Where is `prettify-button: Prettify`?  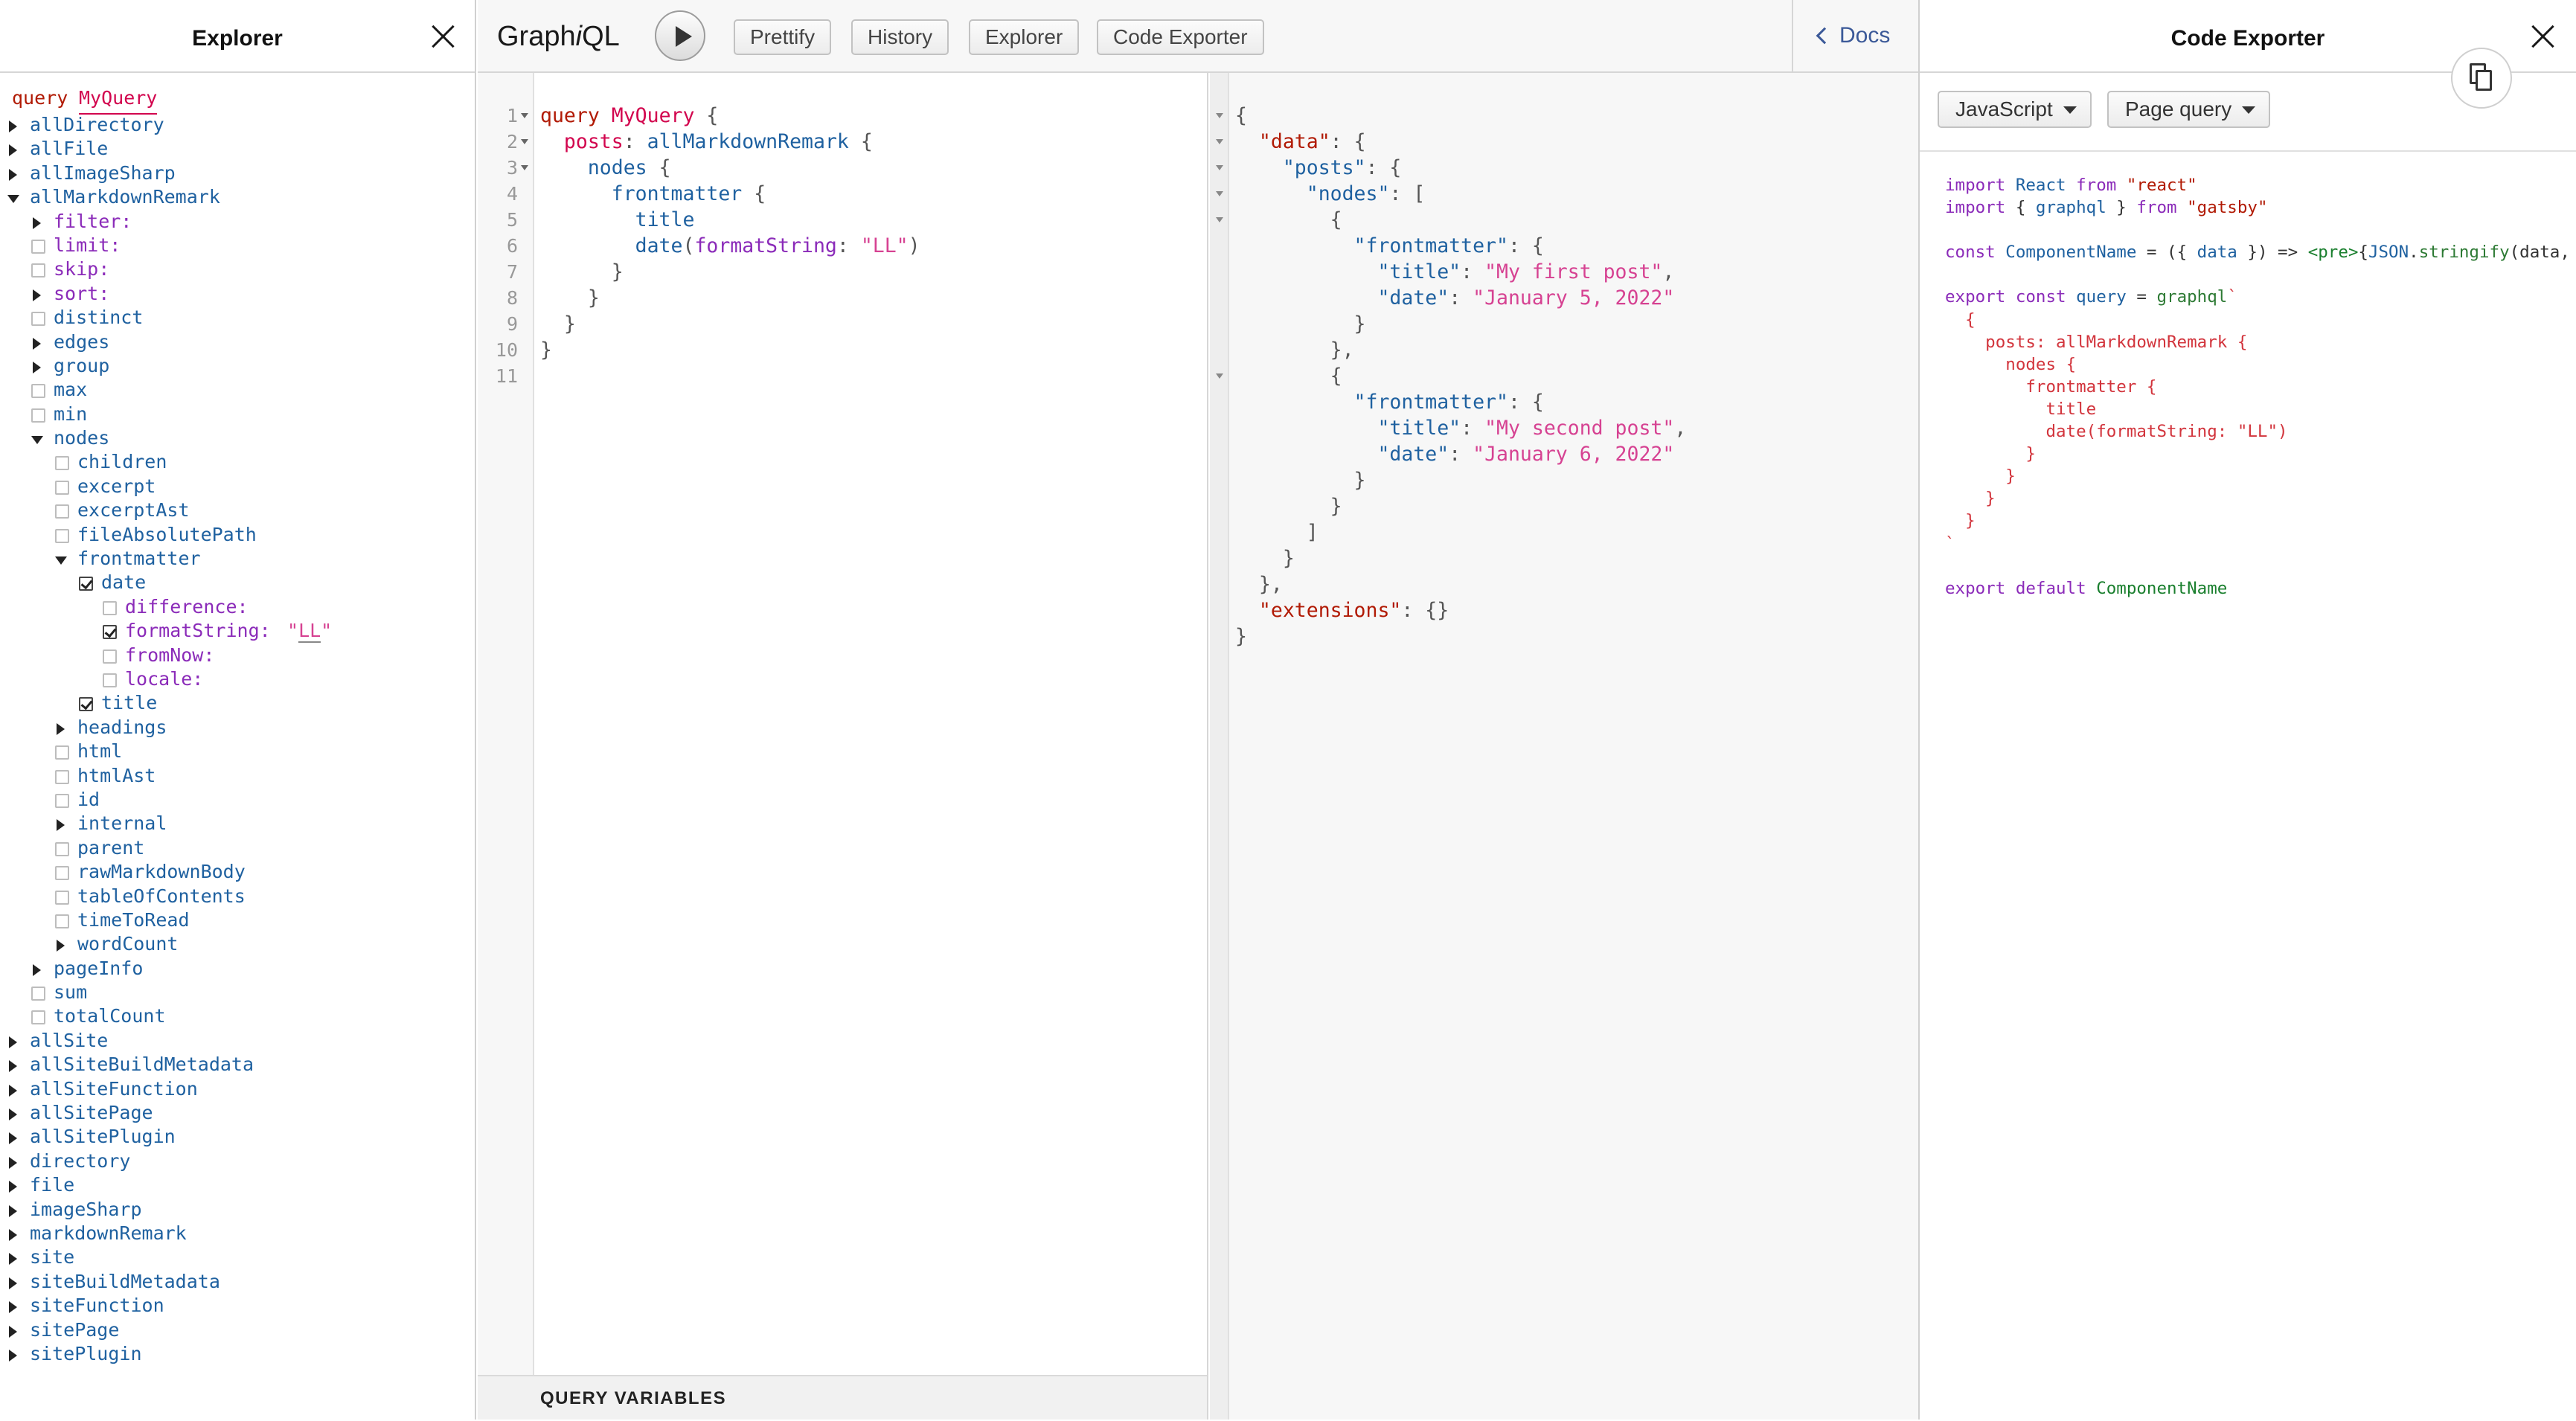
prettify-button: Prettify is located at coordinates (783, 37).